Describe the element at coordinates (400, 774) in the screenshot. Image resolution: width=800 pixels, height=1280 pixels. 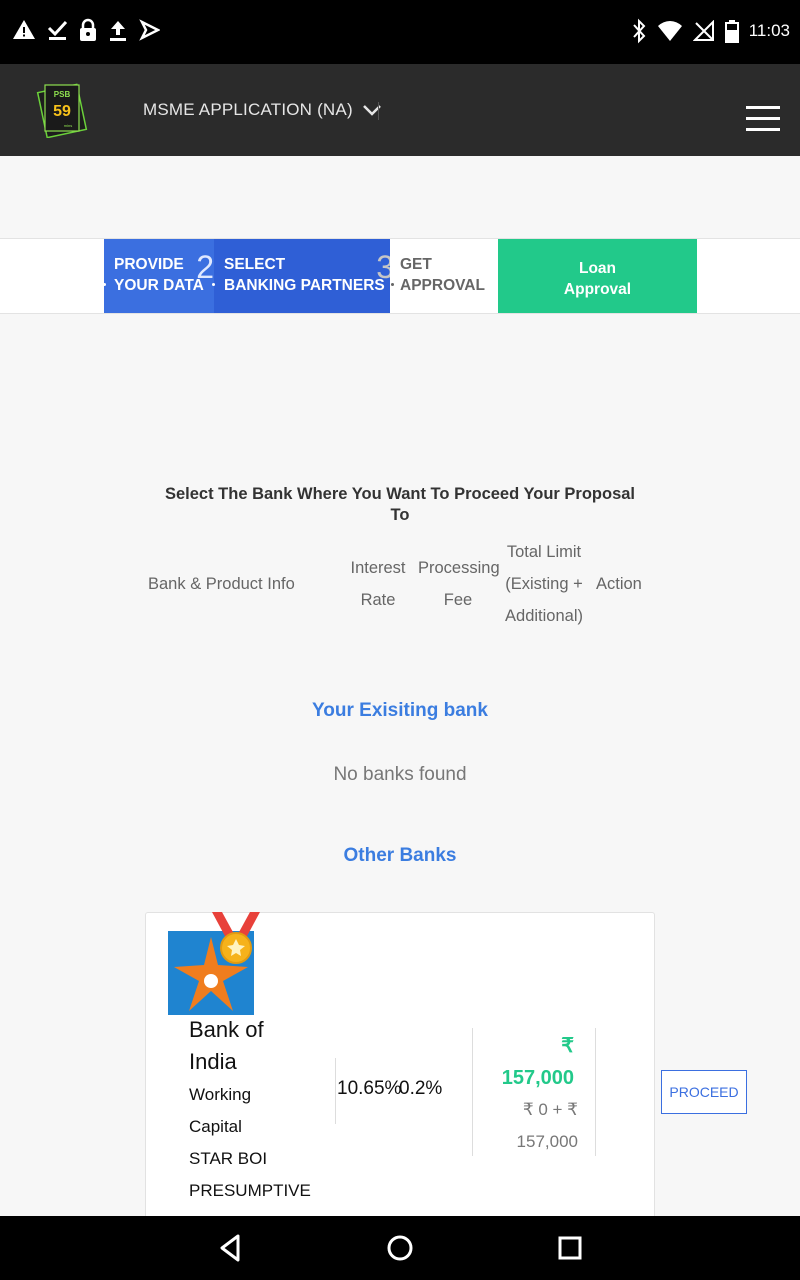
I see `no-banks-message: No banks found` at that location.